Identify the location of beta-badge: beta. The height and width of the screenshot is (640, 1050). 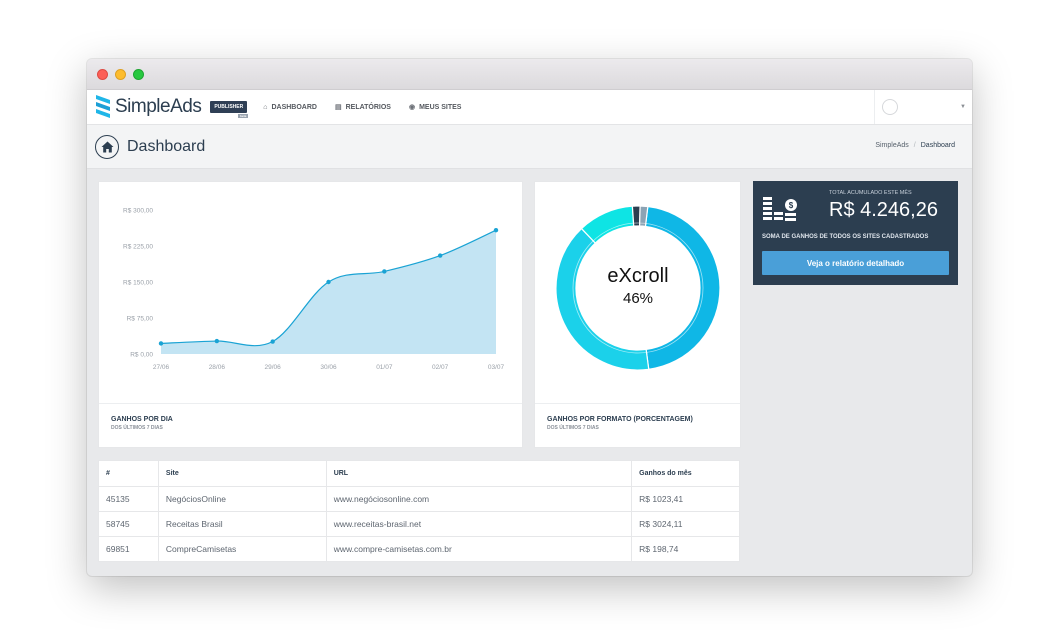
(243, 116).